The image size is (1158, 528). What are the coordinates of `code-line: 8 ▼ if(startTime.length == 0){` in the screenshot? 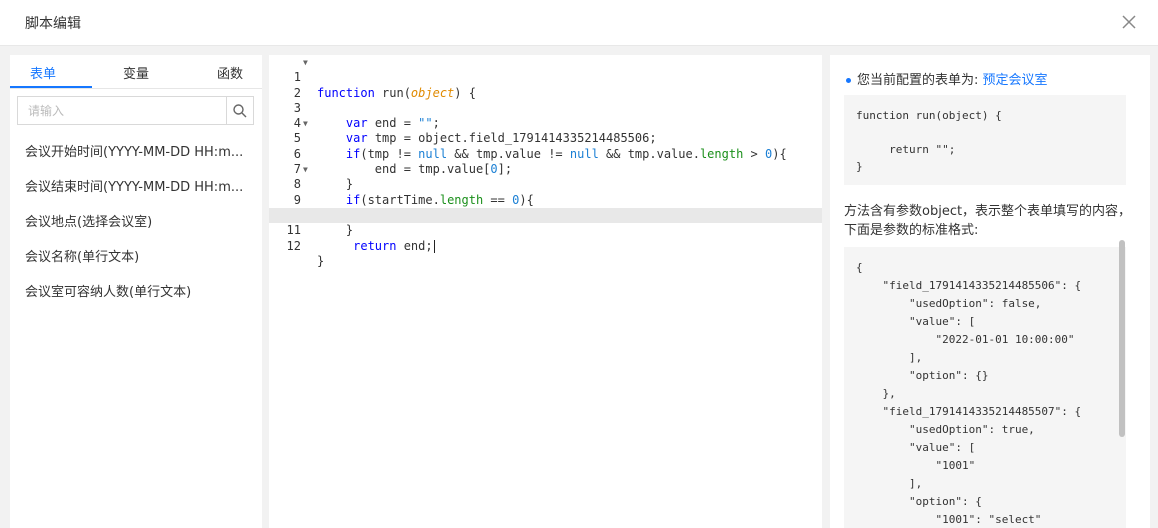 It's located at (545, 184).